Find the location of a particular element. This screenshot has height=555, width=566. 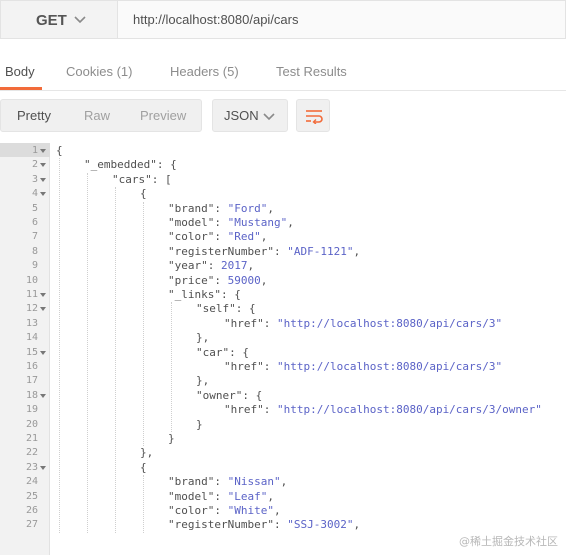

view-raw-button: Raw is located at coordinates (97, 115).